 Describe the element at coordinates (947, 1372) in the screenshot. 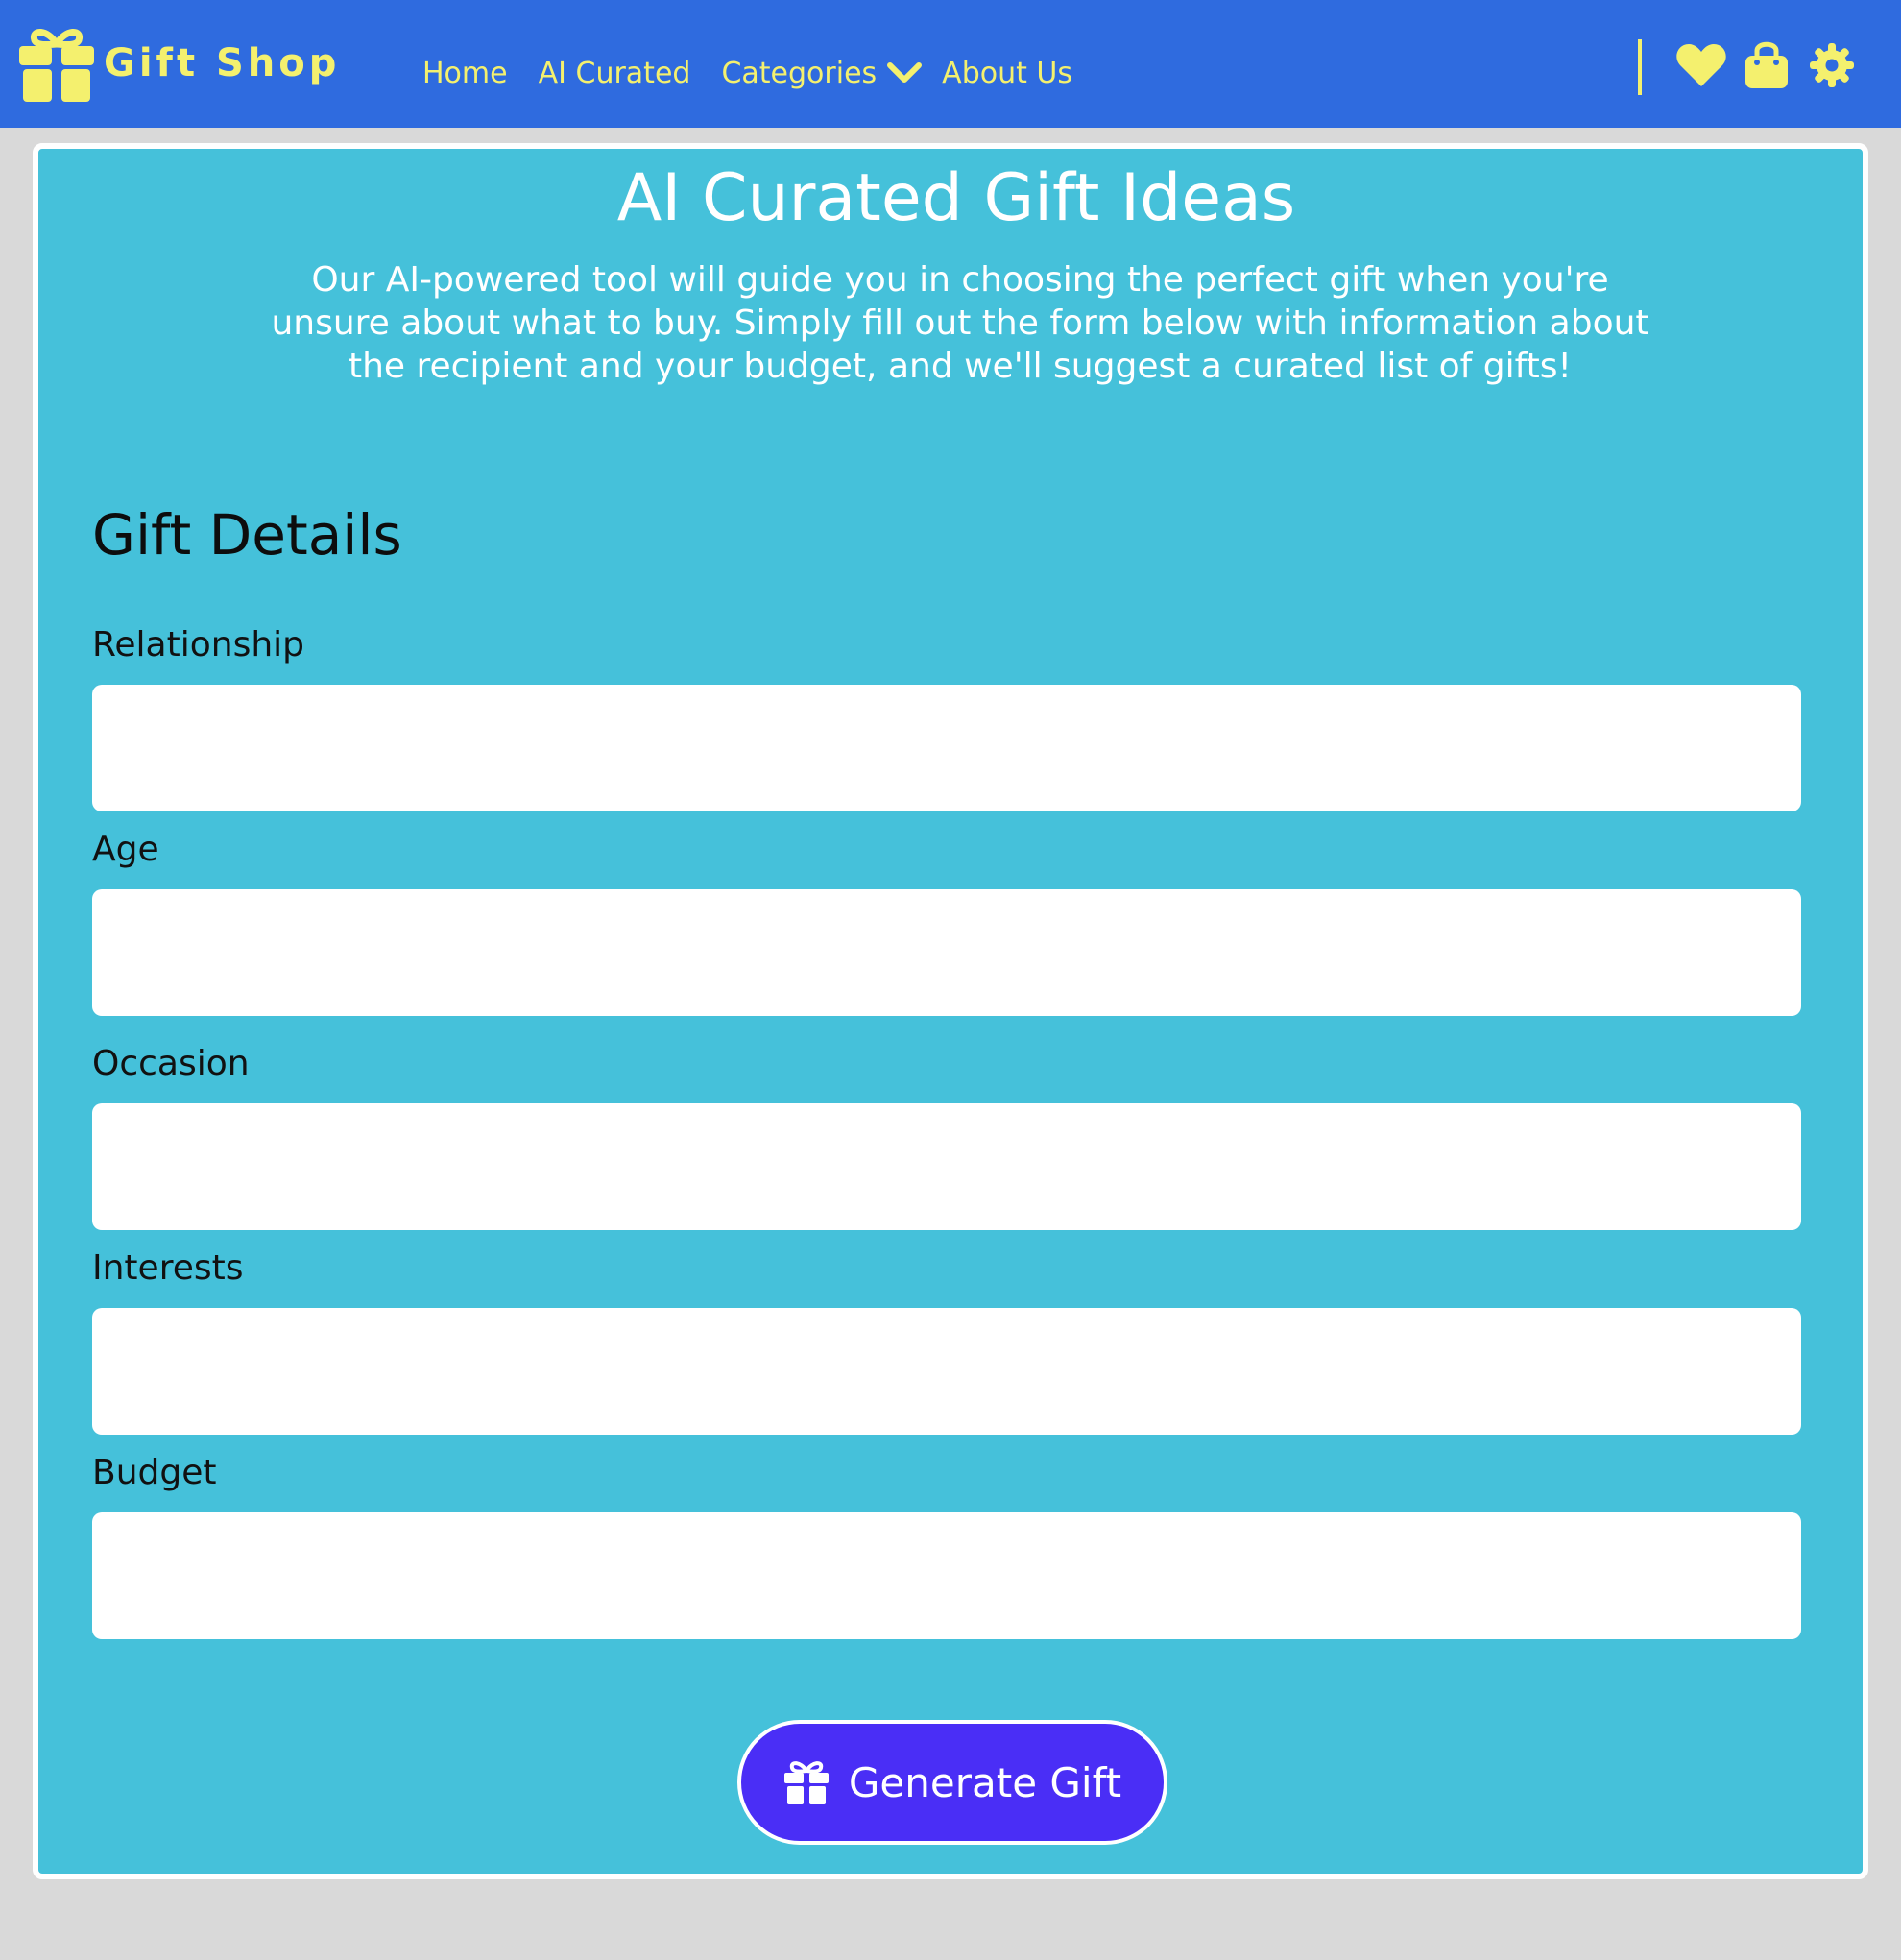

I see `interests-input` at that location.